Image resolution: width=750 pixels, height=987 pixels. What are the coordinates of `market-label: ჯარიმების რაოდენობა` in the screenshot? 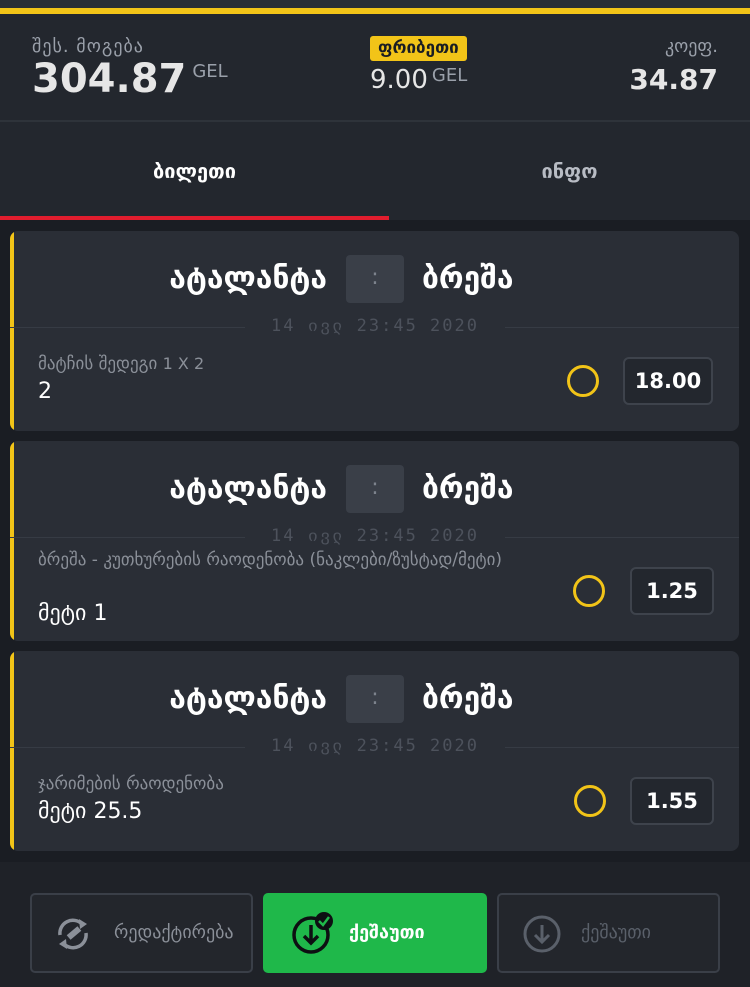 It's located at (131, 784).